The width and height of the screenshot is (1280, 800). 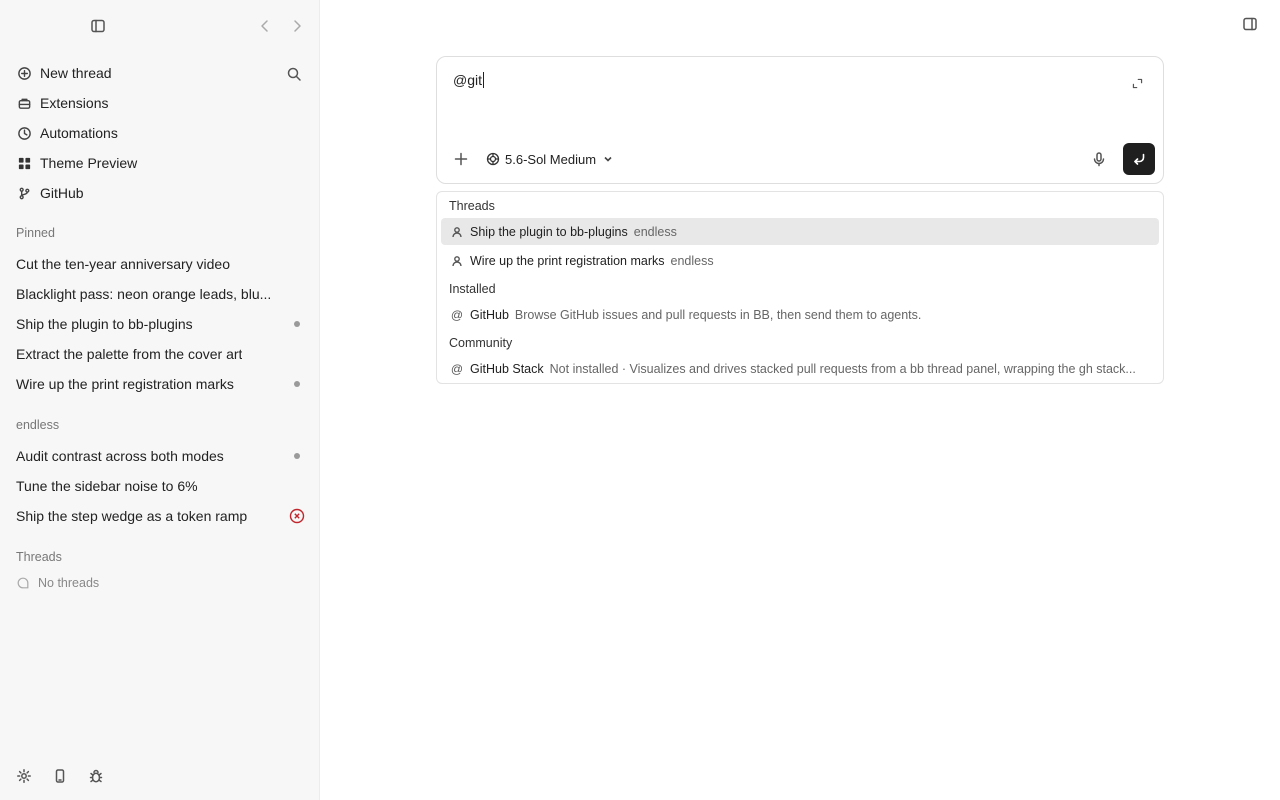 I want to click on text-caret, so click(x=483, y=80).